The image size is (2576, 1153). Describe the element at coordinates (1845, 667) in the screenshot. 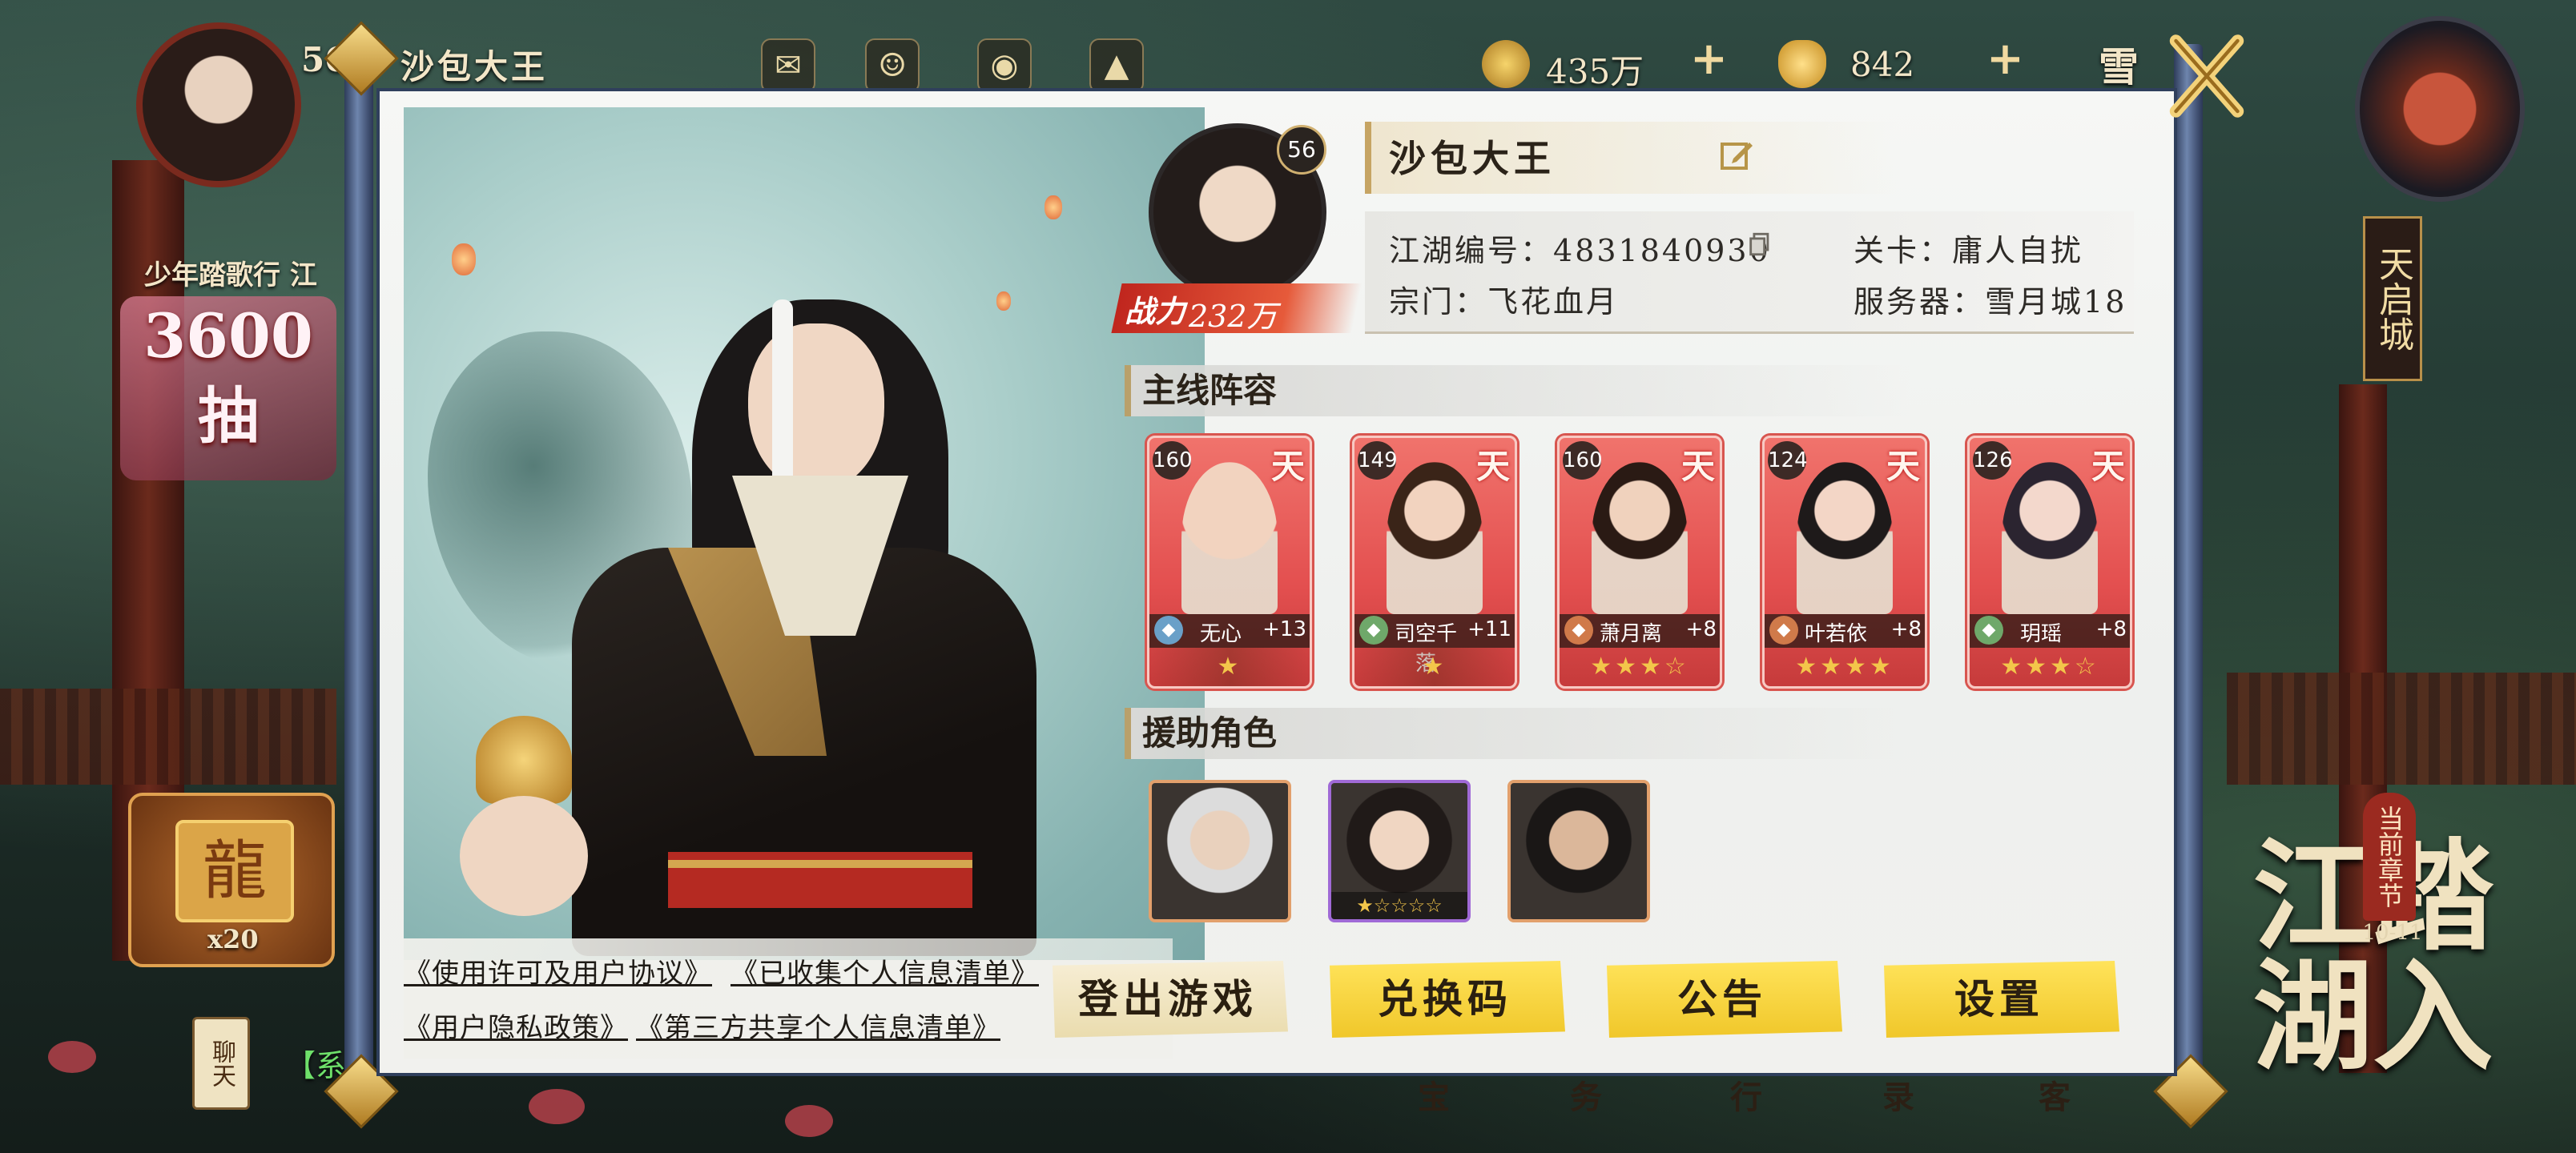

I see `hero-stars: ★★★★` at that location.